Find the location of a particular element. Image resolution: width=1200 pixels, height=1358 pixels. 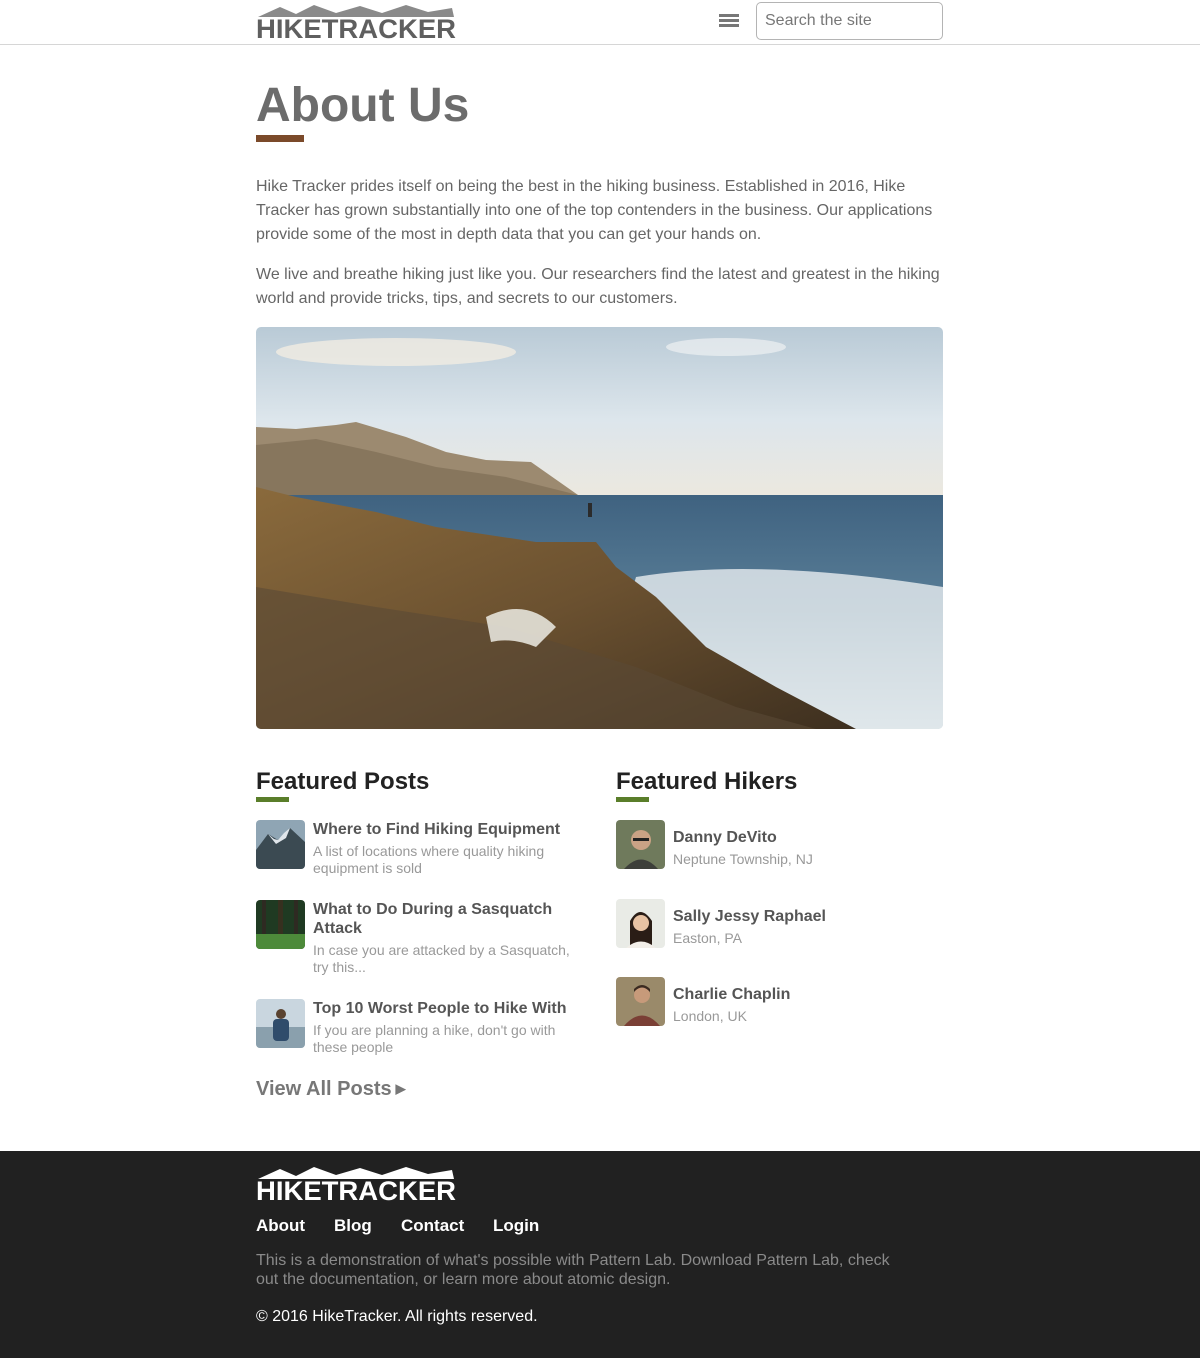

footer-logo-graphic: HIKETRACKER is located at coordinates (356, 1186).